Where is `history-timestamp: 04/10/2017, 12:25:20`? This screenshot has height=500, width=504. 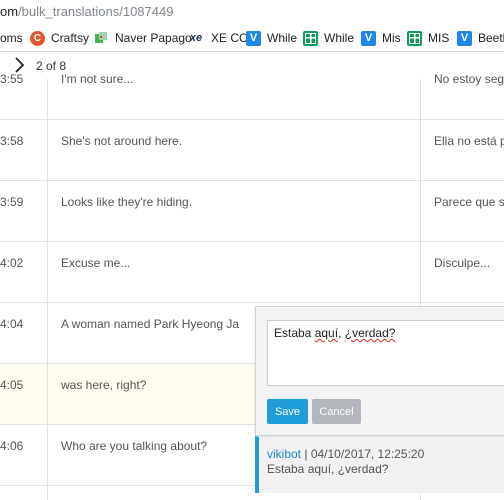 history-timestamp: 04/10/2017, 12:25:20 is located at coordinates (367, 454).